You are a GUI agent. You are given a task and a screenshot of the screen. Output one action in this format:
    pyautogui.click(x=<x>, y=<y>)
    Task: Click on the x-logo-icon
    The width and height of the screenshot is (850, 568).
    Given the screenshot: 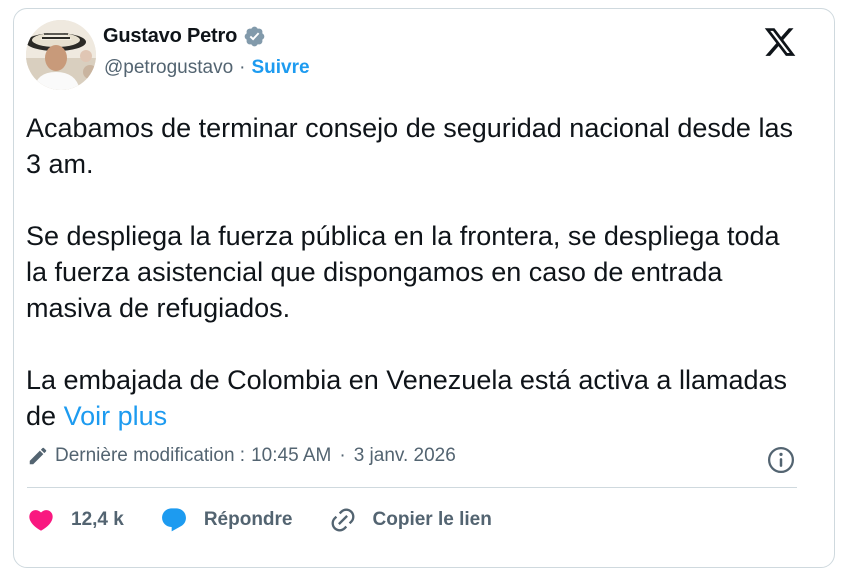 What is the action you would take?
    pyautogui.click(x=780, y=42)
    